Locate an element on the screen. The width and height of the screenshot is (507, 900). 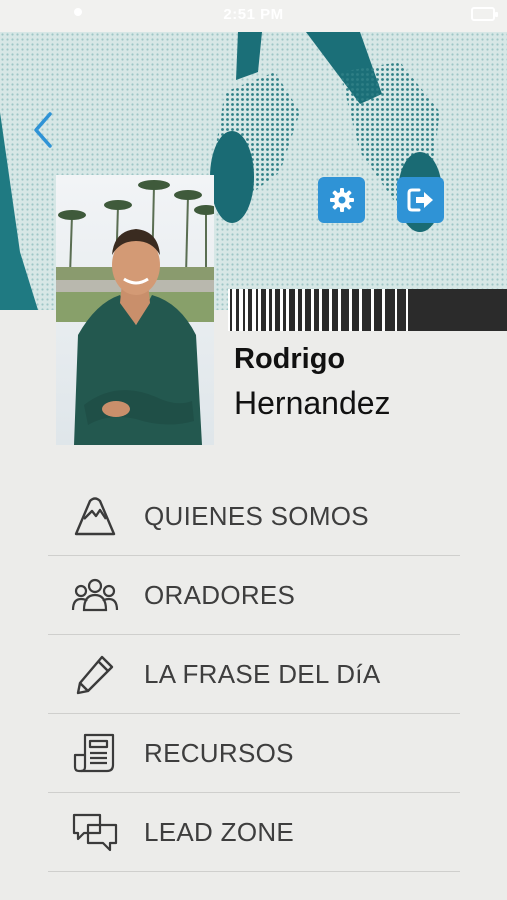
settings-button is located at coordinates (341, 200).